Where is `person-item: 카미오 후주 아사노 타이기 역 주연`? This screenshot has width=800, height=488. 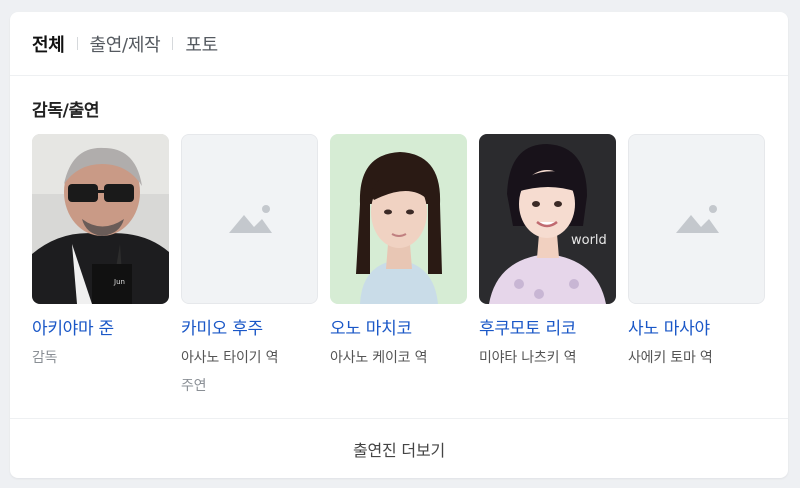 person-item: 카미오 후주 아사노 타이기 역 주연 is located at coordinates (249, 264).